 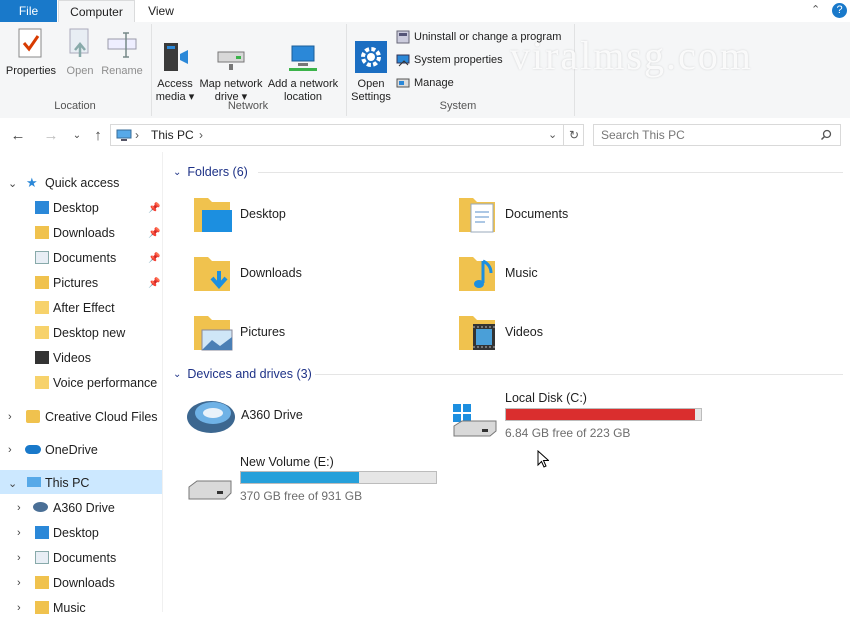 I want to click on tab-file: File, so click(x=28, y=11).